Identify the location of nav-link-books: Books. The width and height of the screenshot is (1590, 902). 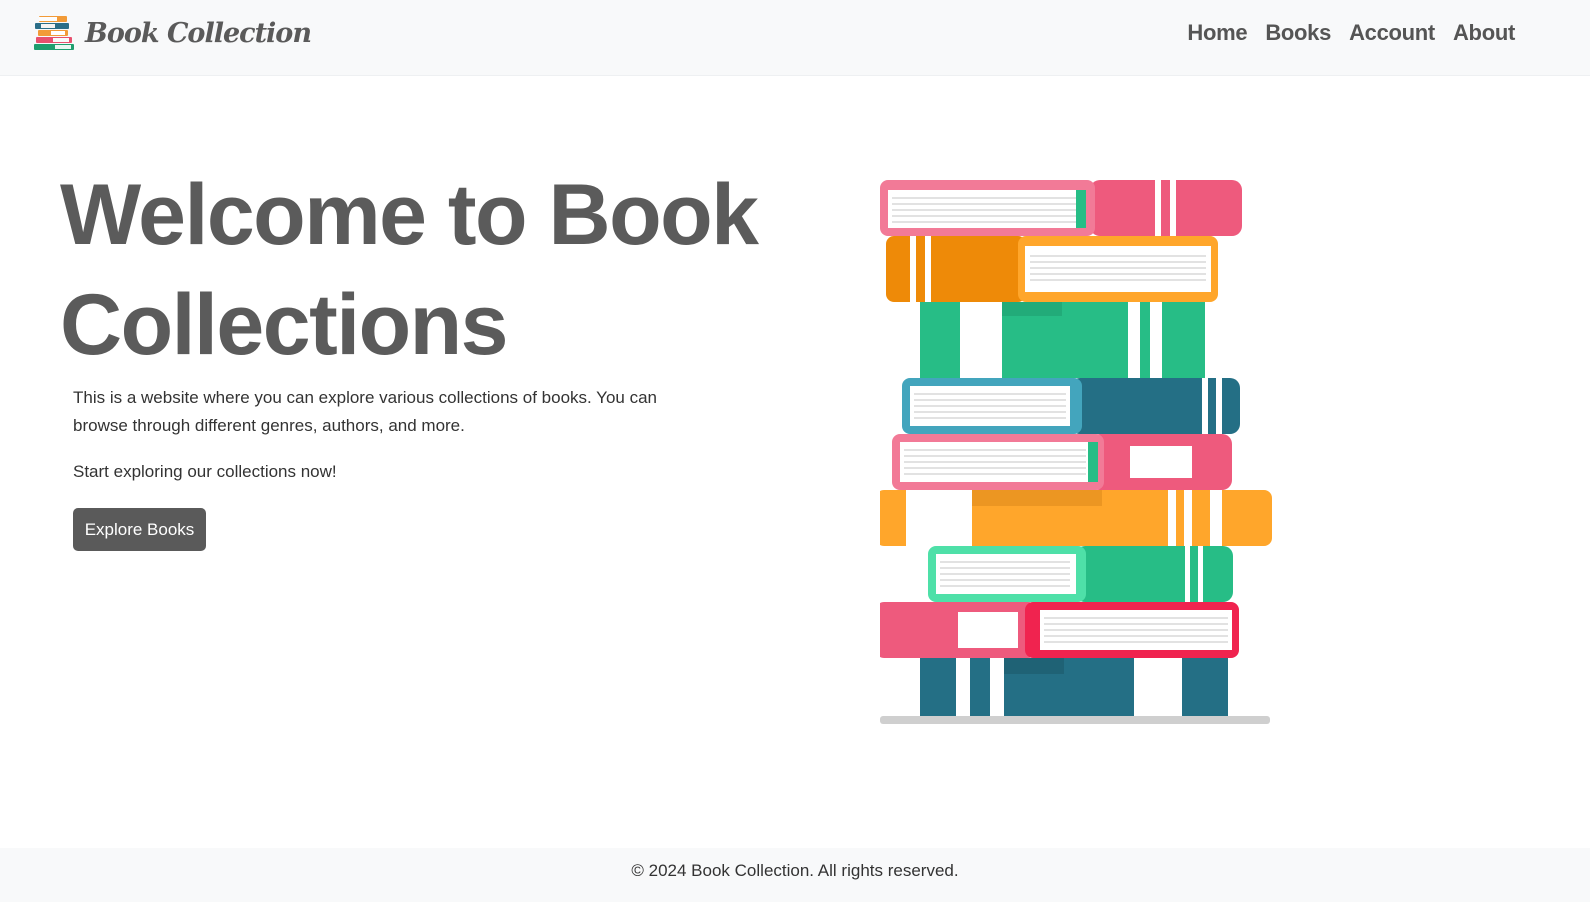
(1298, 33).